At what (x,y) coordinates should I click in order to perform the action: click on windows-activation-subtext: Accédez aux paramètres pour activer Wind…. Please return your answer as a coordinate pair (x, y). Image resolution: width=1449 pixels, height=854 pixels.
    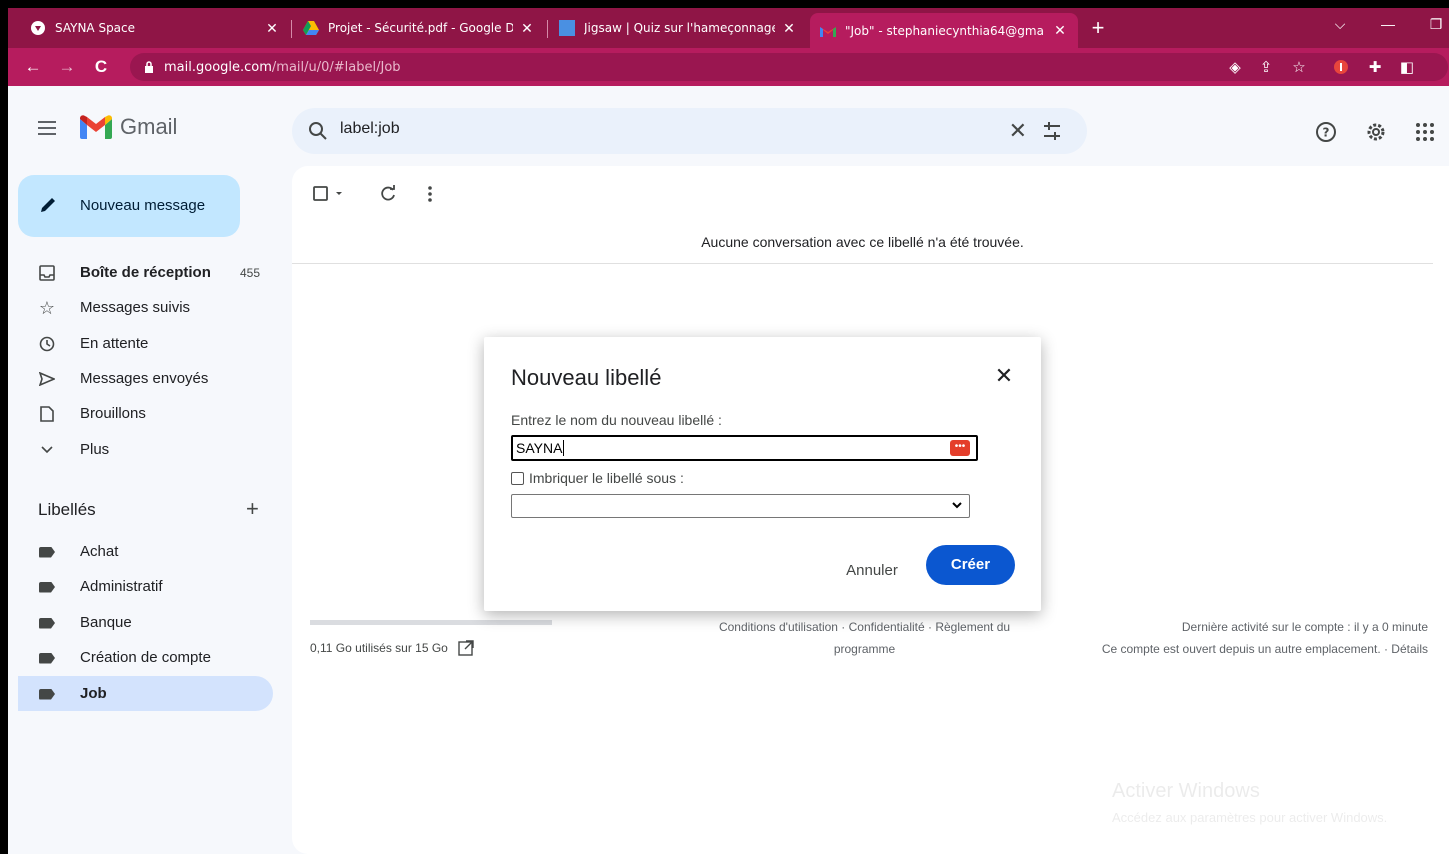
    Looking at the image, I should click on (1250, 817).